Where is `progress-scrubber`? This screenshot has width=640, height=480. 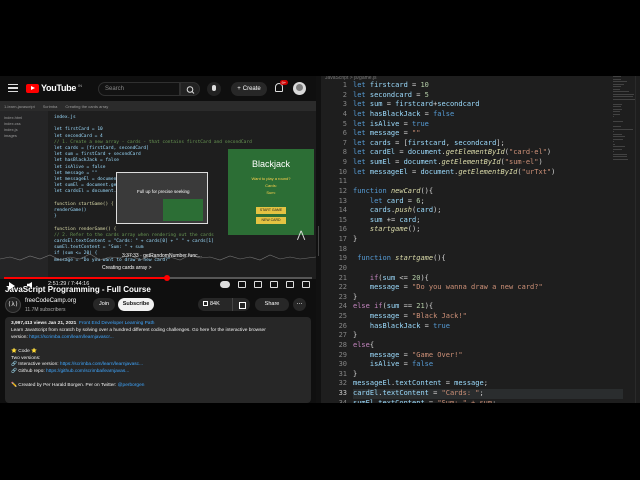 progress-scrubber is located at coordinates (167, 278).